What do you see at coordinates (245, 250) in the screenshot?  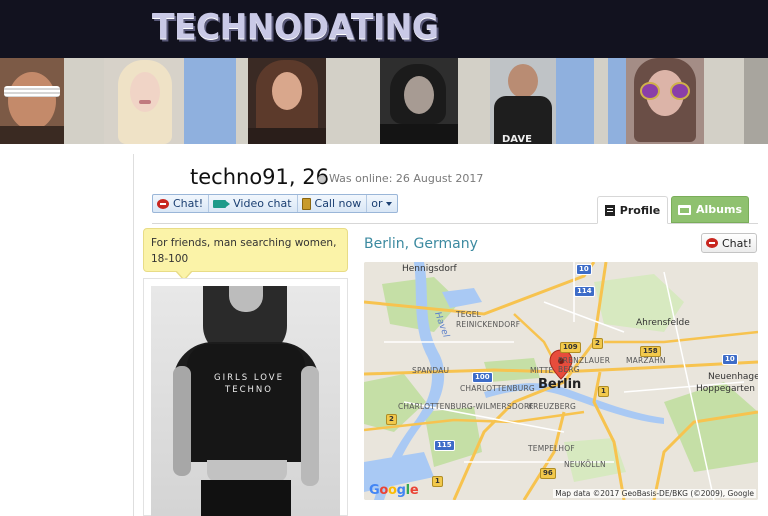 I see `looking-for-bubble: For friends, man searching women, 18-100` at bounding box center [245, 250].